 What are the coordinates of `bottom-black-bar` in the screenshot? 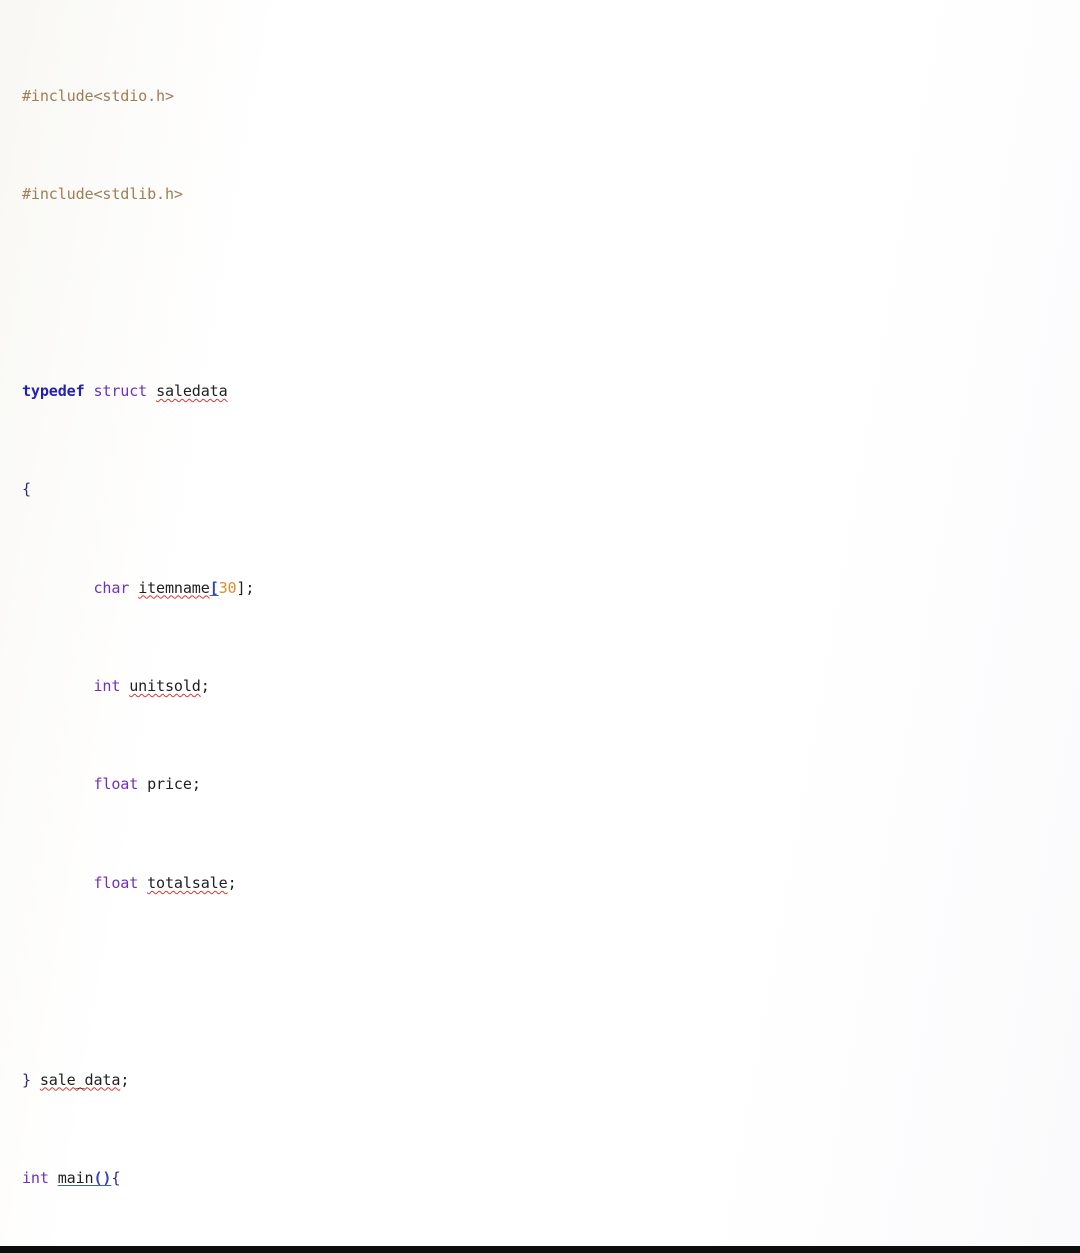 It's located at (540, 1249).